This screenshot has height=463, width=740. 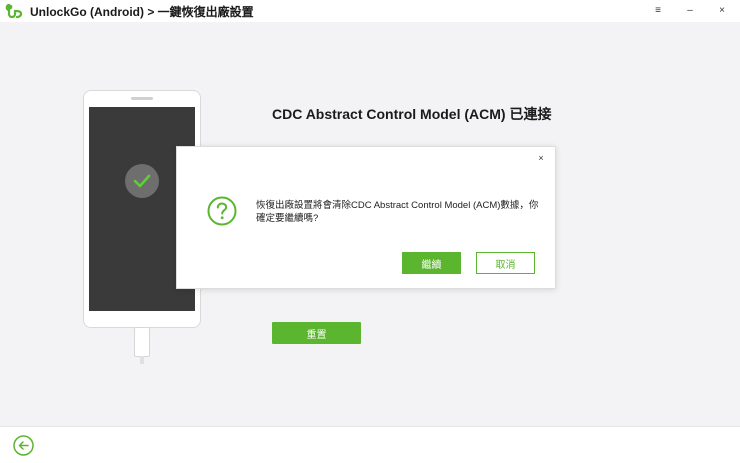 I want to click on usb-cable-wire, so click(x=142, y=360).